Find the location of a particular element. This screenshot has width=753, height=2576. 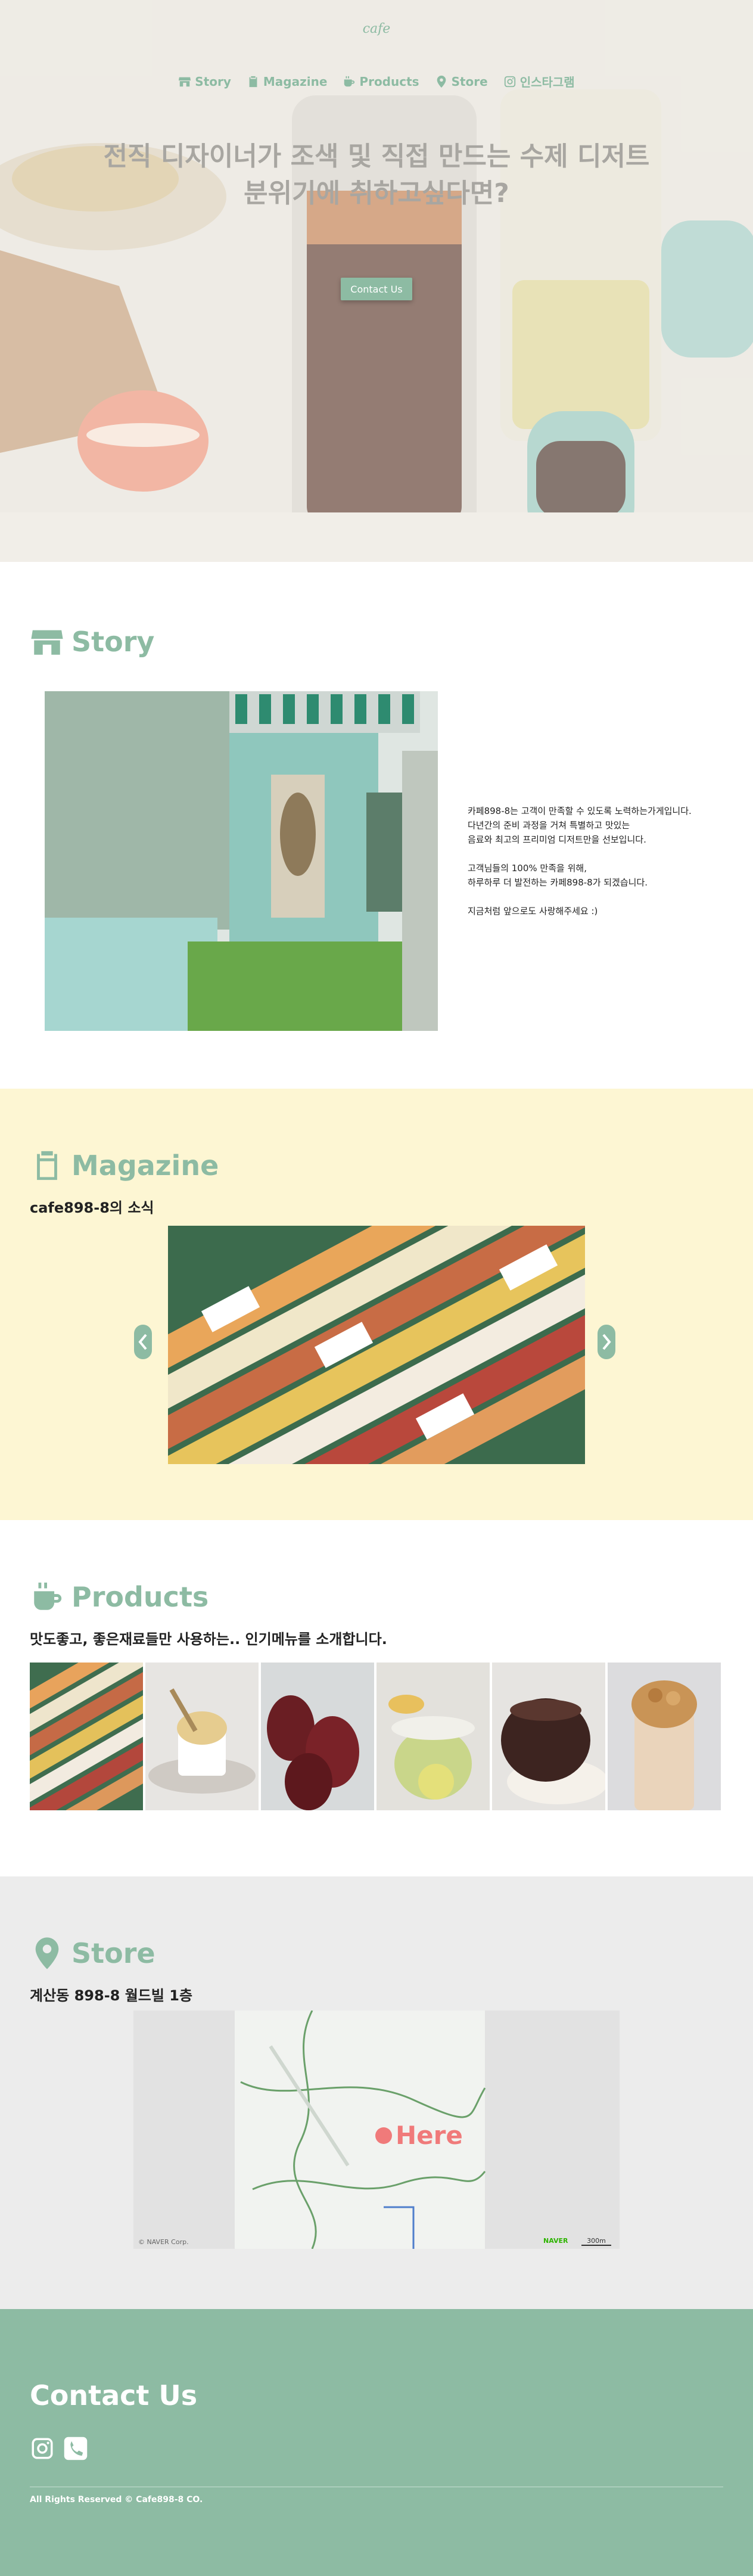

product-image-affogato is located at coordinates (202, 1736).